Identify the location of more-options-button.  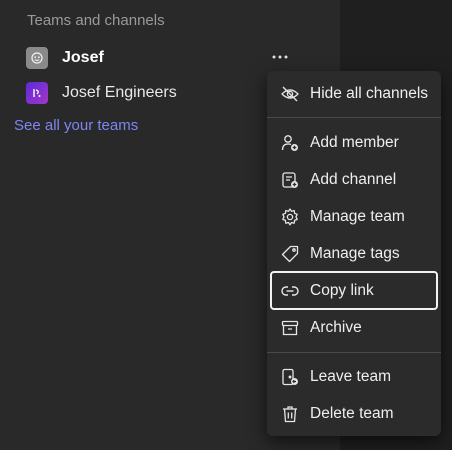
(280, 57).